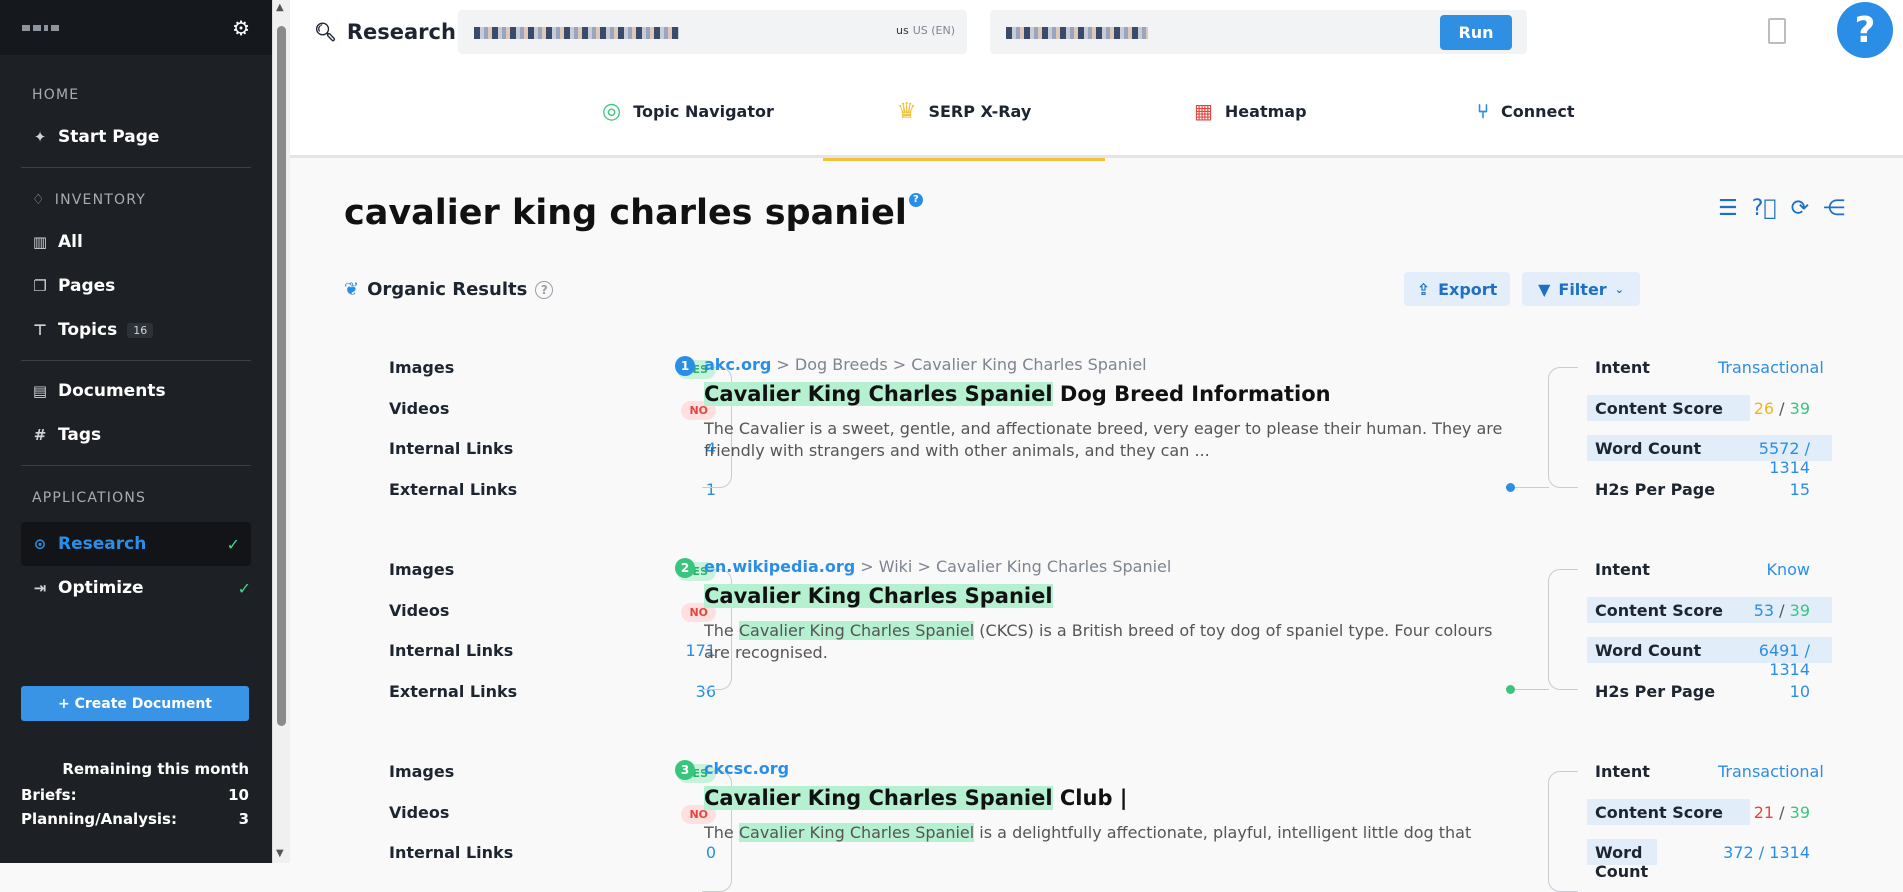  I want to click on export-button: ⇪ Export, so click(1457, 289).